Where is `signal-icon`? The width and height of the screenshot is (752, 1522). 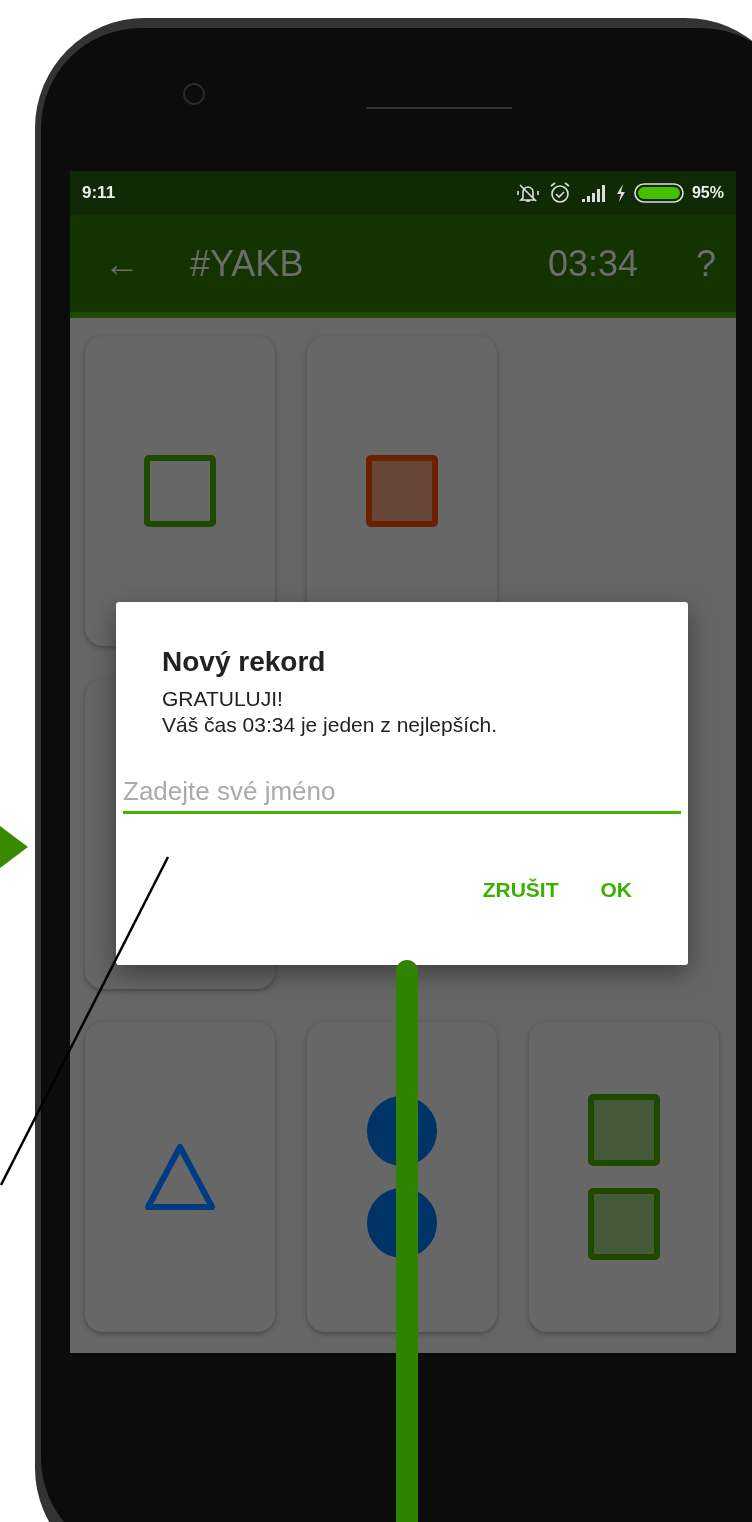 signal-icon is located at coordinates (593, 193).